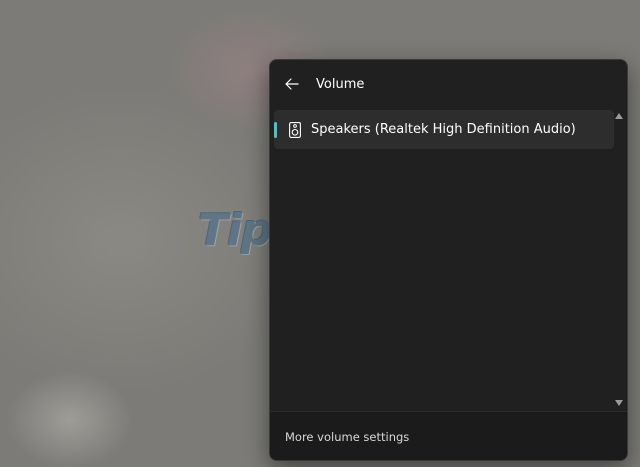  I want to click on scroll-up-icon, so click(619, 116).